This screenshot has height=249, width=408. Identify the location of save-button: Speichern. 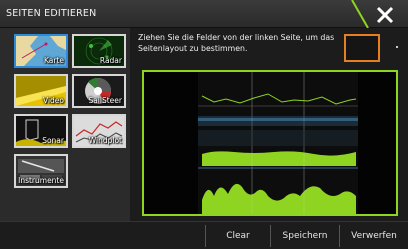
(305, 235).